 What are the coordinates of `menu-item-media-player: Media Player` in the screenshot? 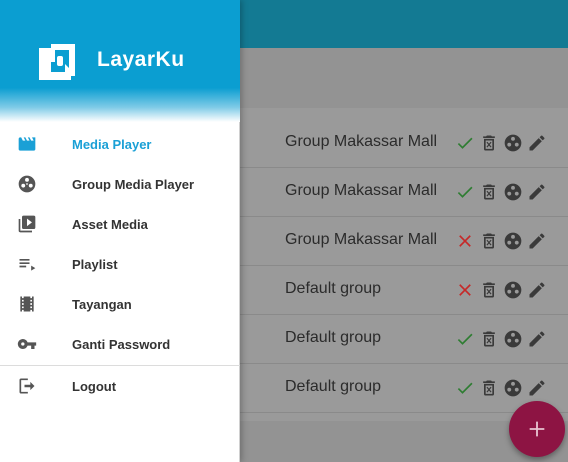 It's located at (120, 144).